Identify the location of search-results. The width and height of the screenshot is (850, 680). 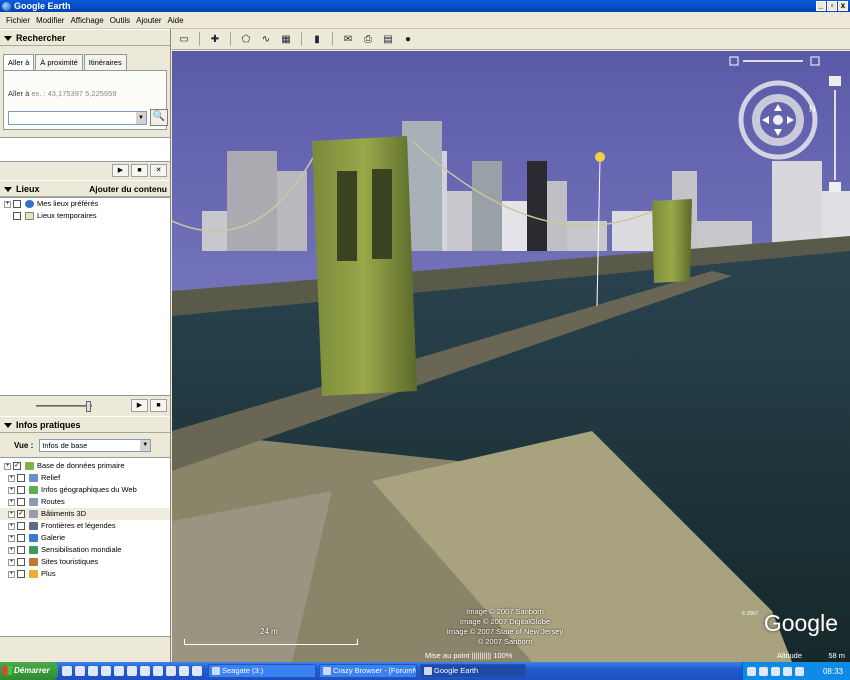
(85, 149).